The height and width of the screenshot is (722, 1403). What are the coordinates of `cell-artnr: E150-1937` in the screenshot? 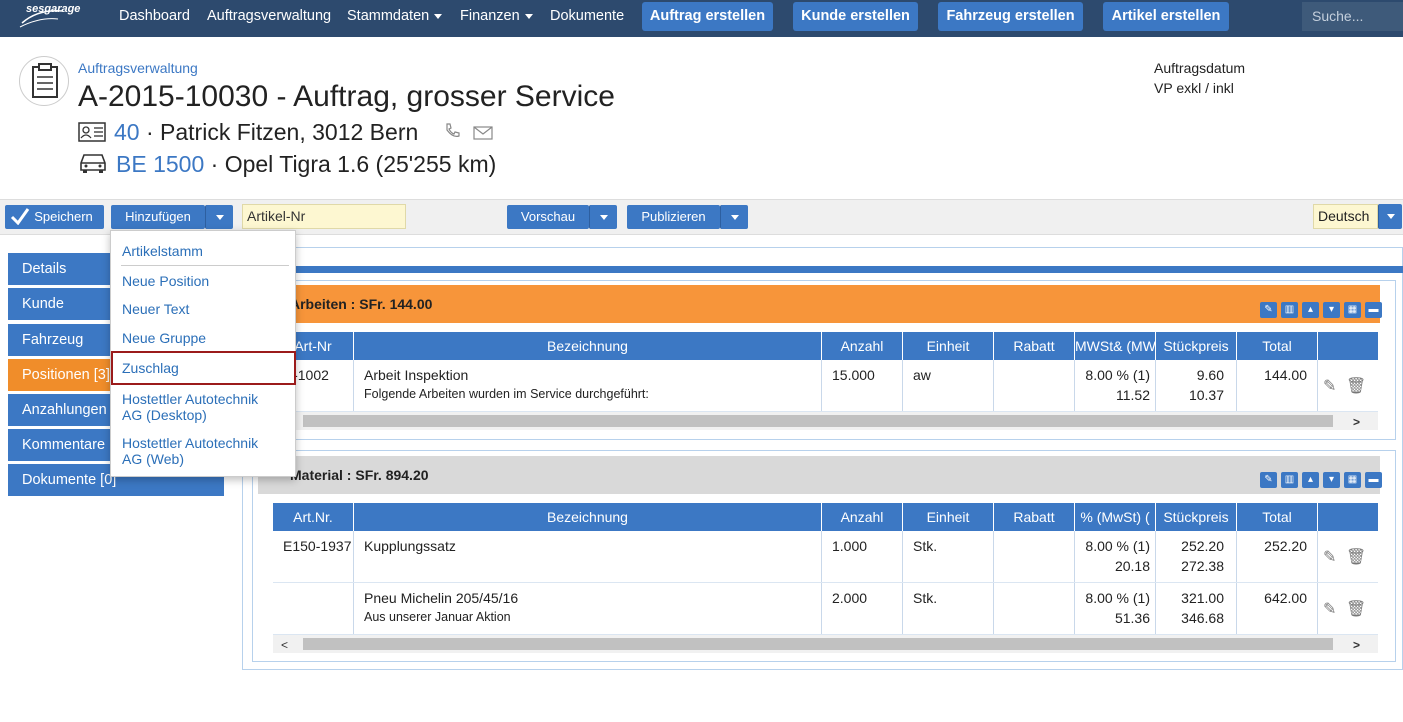 It's located at (313, 556).